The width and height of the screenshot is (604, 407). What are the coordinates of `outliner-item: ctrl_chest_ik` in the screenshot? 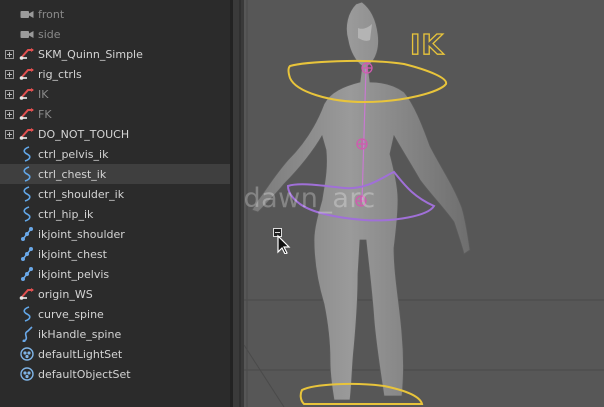 It's located at (115, 174).